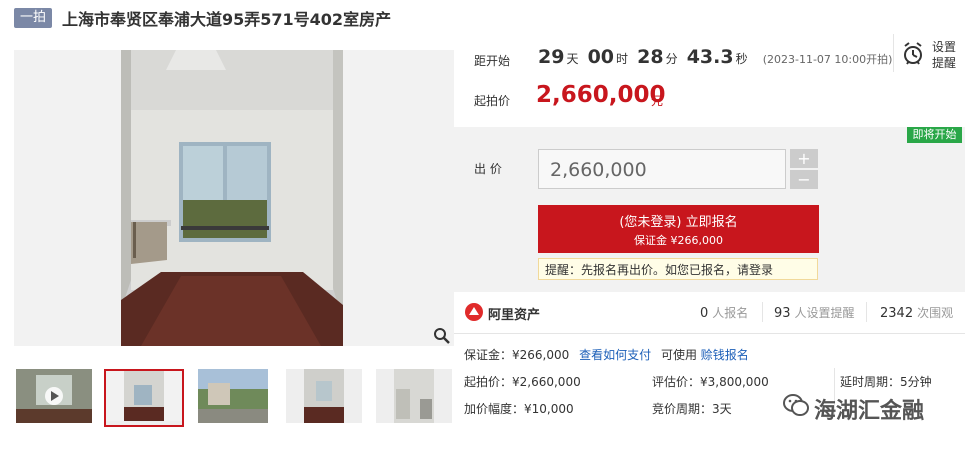  Describe the element at coordinates (474, 314) in the screenshot. I see `ali-assets-logo-icon` at that location.